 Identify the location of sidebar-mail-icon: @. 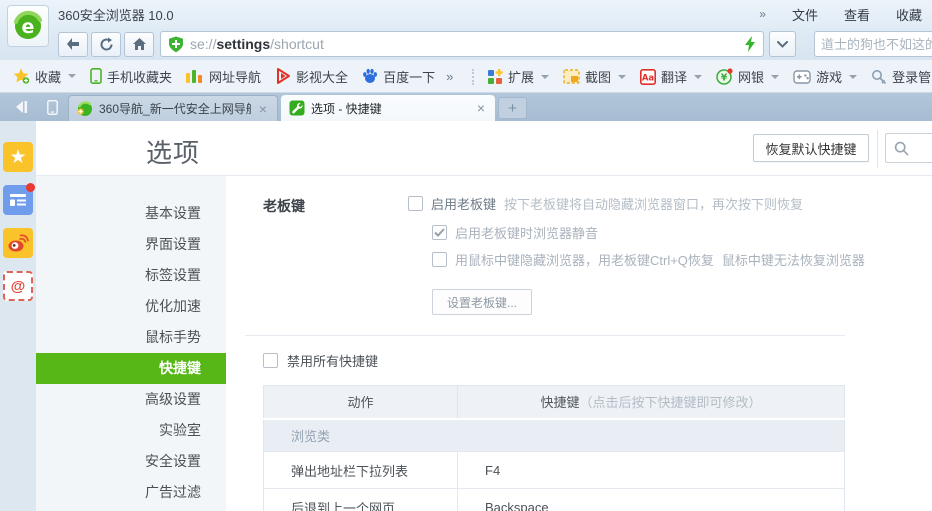
(18, 286).